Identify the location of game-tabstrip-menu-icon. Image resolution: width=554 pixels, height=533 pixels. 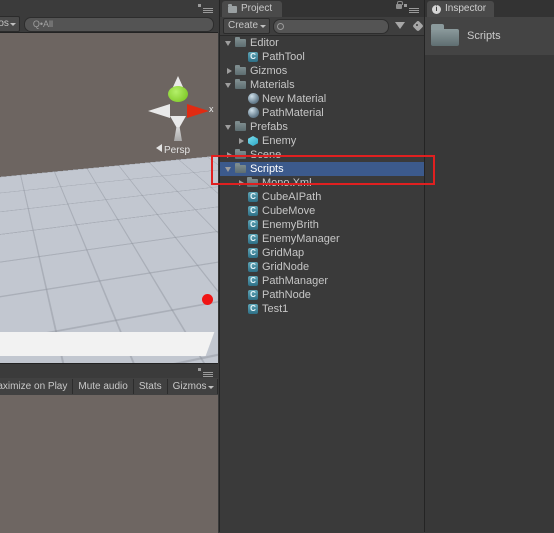
(206, 372).